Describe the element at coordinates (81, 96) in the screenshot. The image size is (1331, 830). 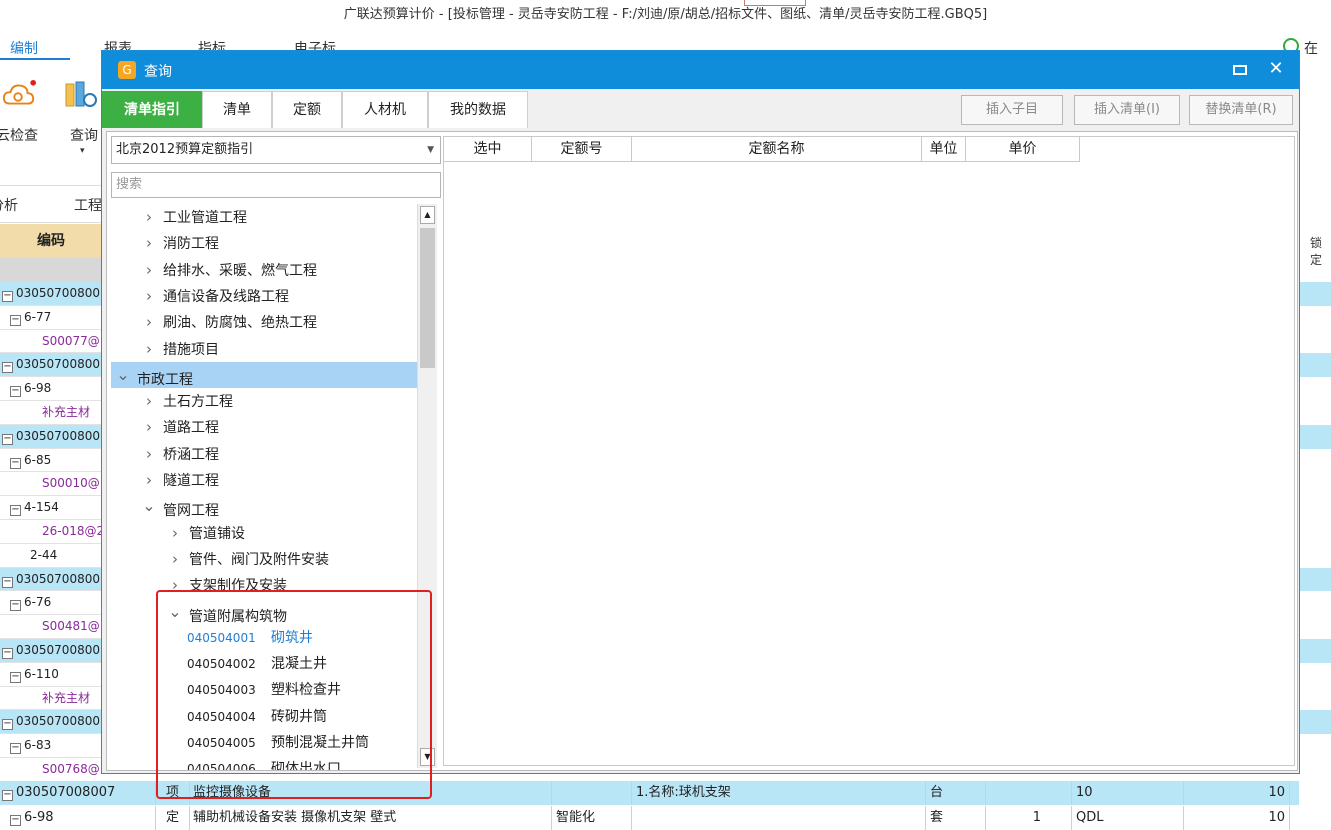
I see `query-icon` at that location.